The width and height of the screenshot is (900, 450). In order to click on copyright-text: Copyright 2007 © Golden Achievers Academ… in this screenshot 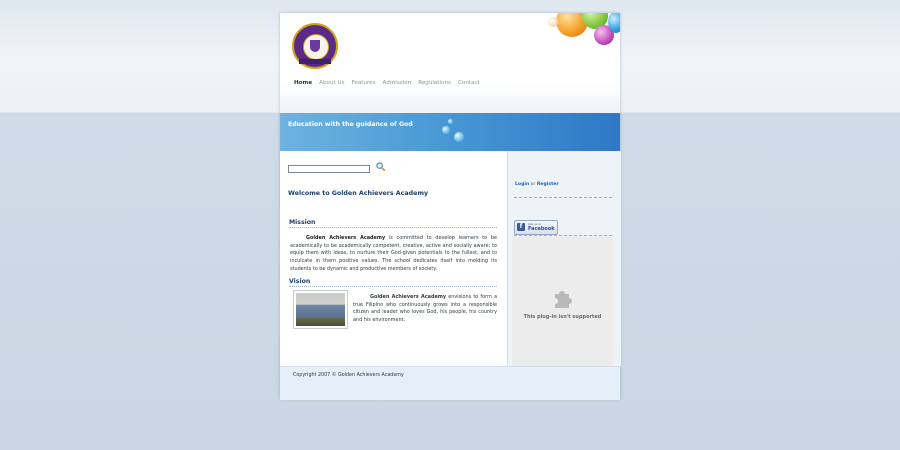, I will do `click(348, 375)`.